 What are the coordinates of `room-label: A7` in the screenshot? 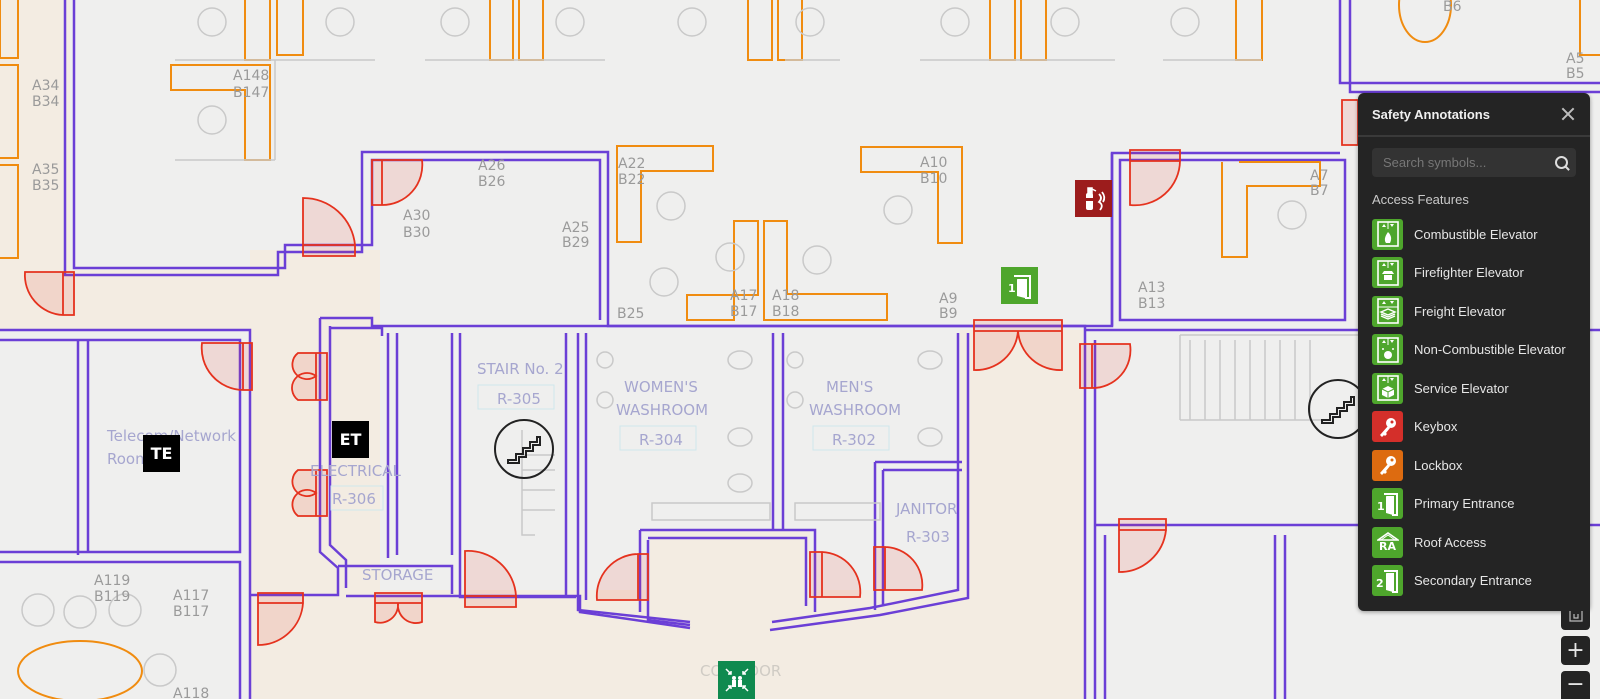 It's located at (1319, 176).